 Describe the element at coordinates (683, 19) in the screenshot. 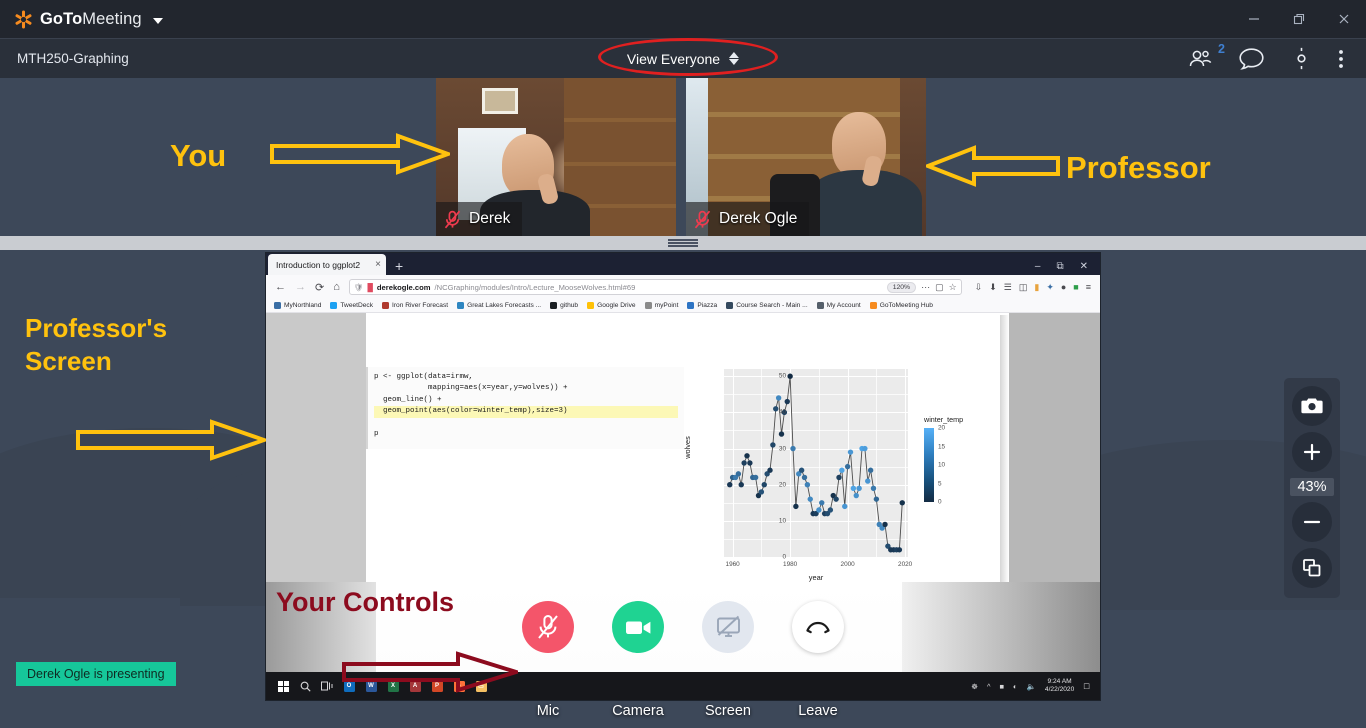

I see `title-bar: GoToMeeting` at that location.